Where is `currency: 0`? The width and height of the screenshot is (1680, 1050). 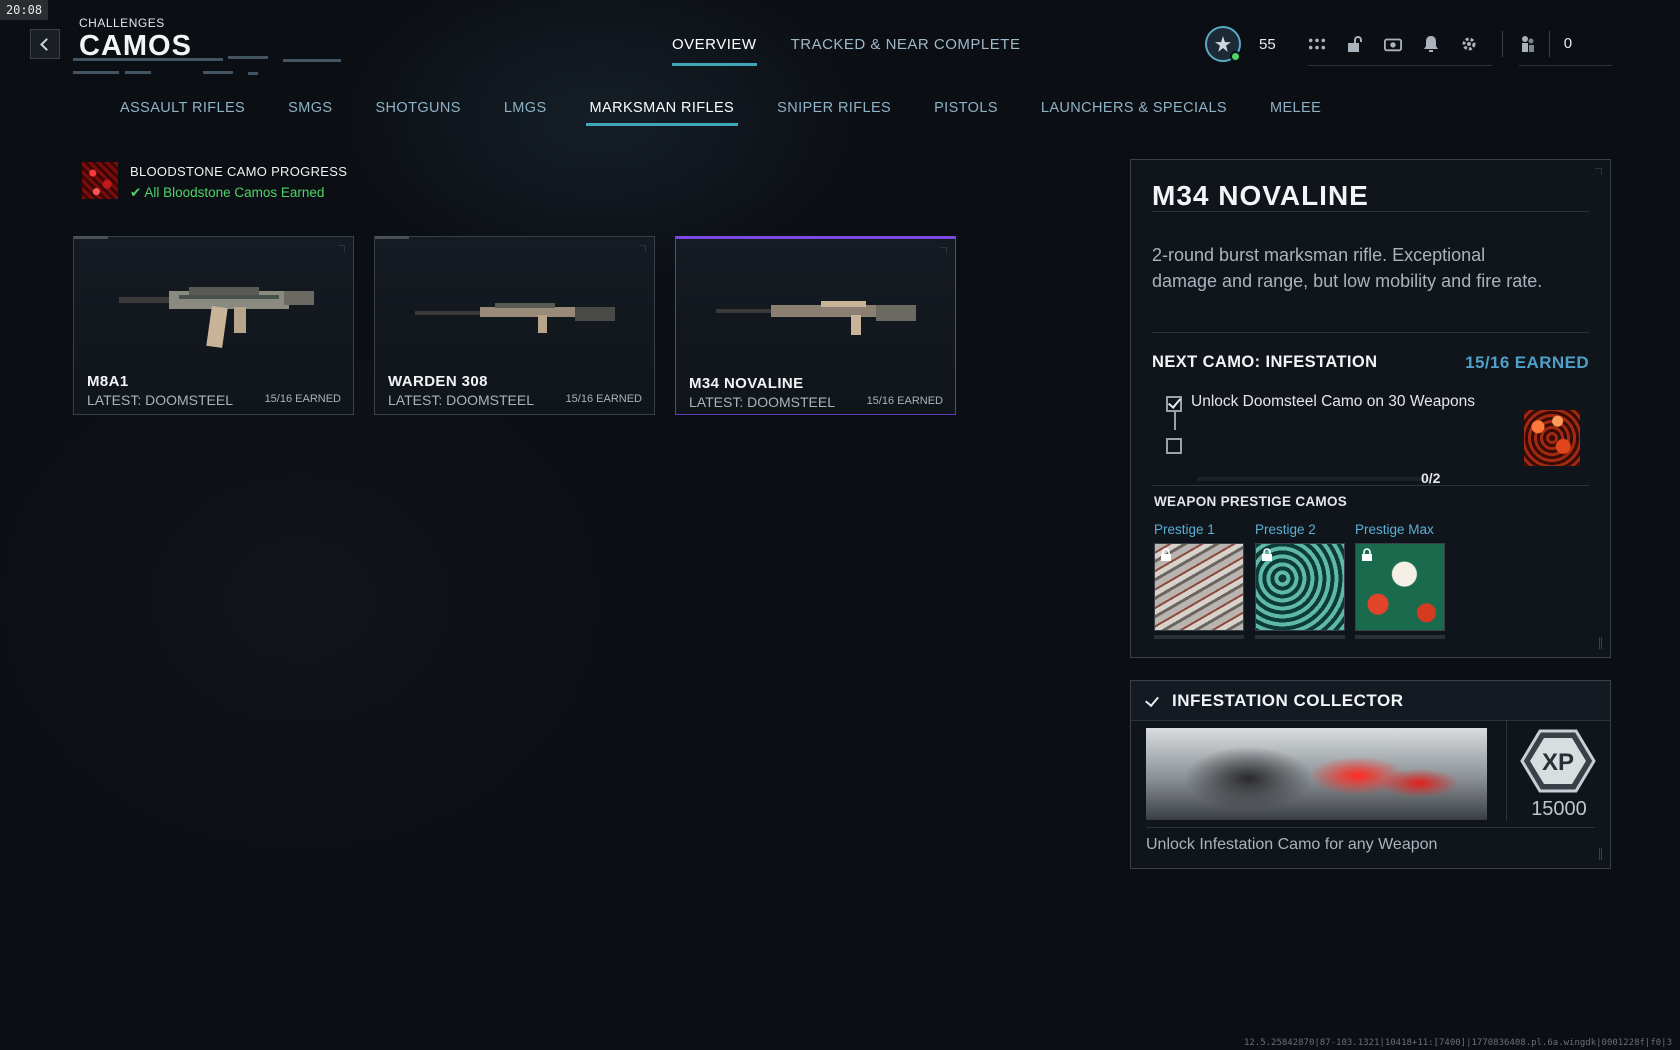 currency: 0 is located at coordinates (1565, 44).